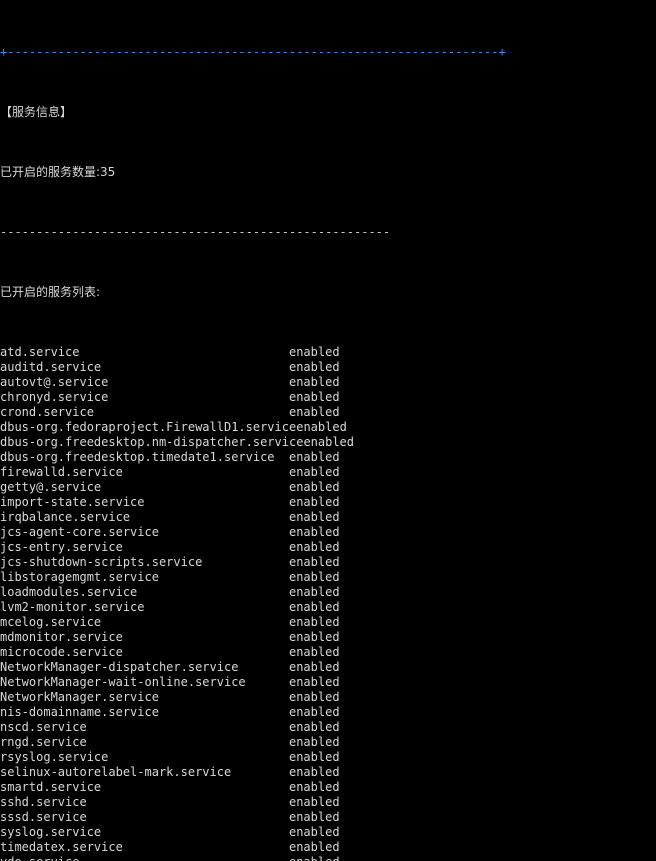 This screenshot has width=656, height=861. Describe the element at coordinates (144, 412) in the screenshot. I see `enabled-service-name: crond.service` at that location.